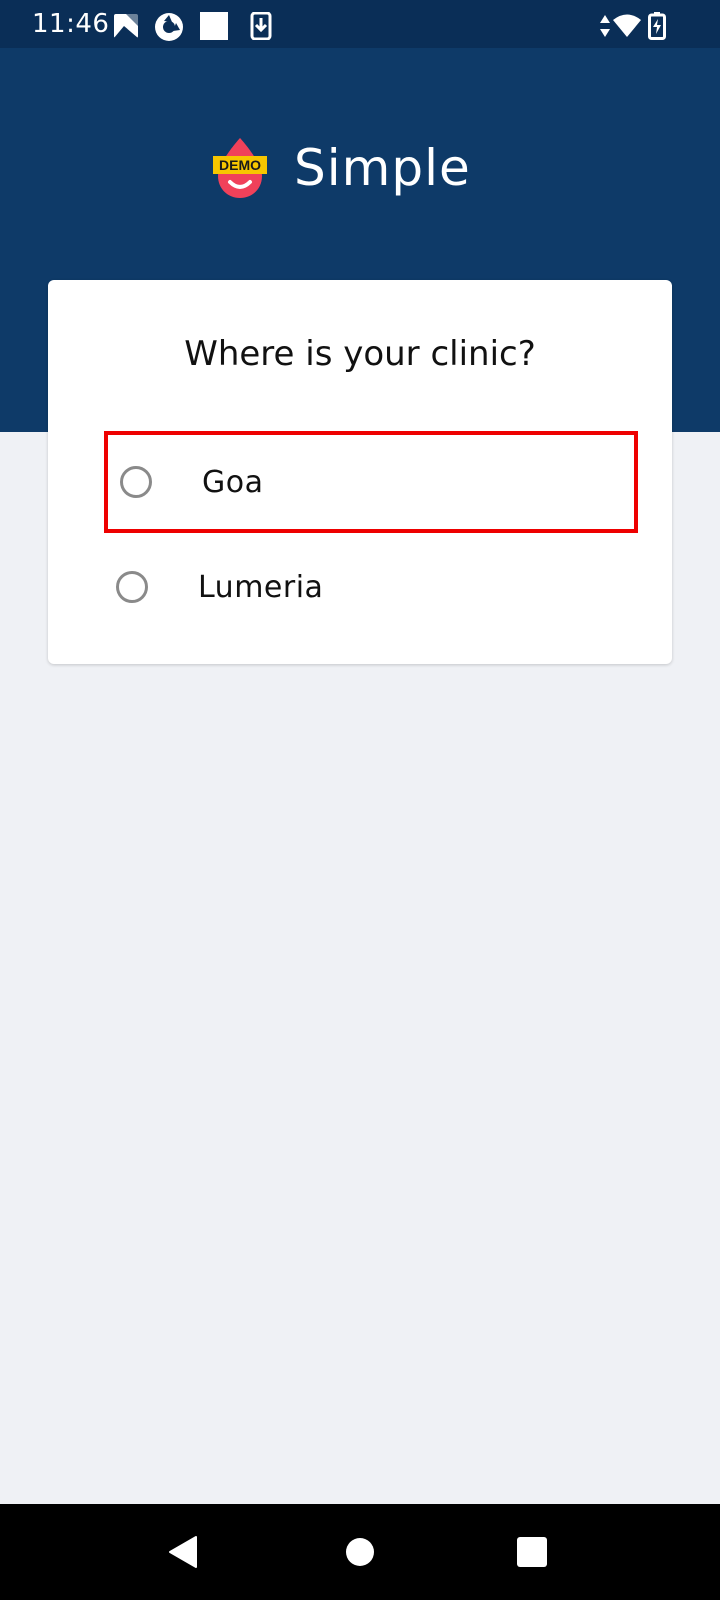 Image resolution: width=720 pixels, height=1600 pixels. What do you see at coordinates (240, 165) in the screenshot?
I see `logo-badge-text: DEMO` at bounding box center [240, 165].